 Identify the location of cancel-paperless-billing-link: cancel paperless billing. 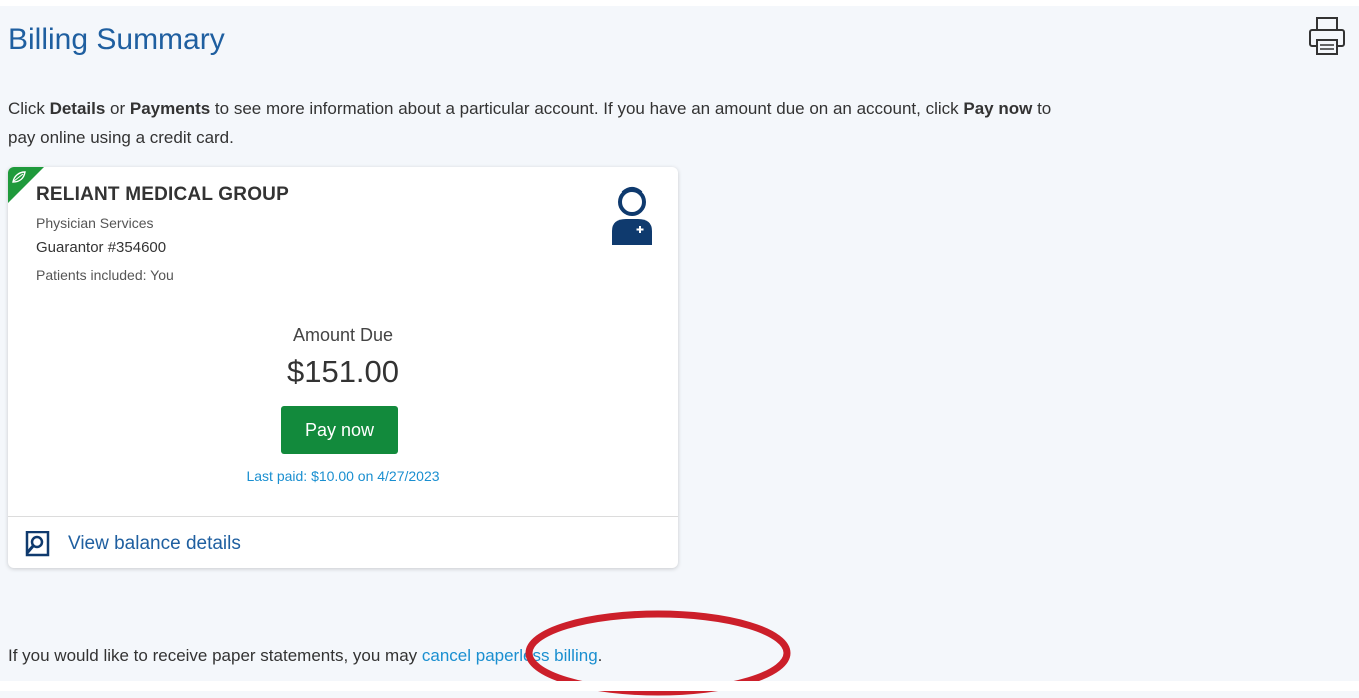
(510, 655).